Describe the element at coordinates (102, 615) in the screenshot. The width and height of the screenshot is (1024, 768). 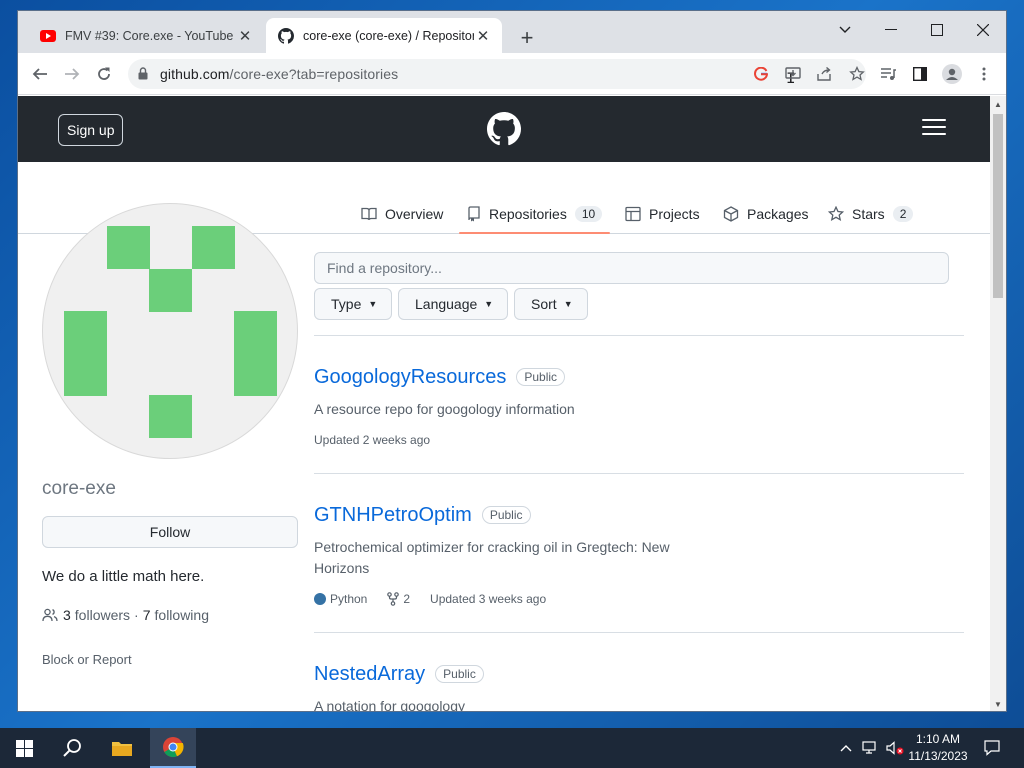
I see `followers-link: followers` at that location.